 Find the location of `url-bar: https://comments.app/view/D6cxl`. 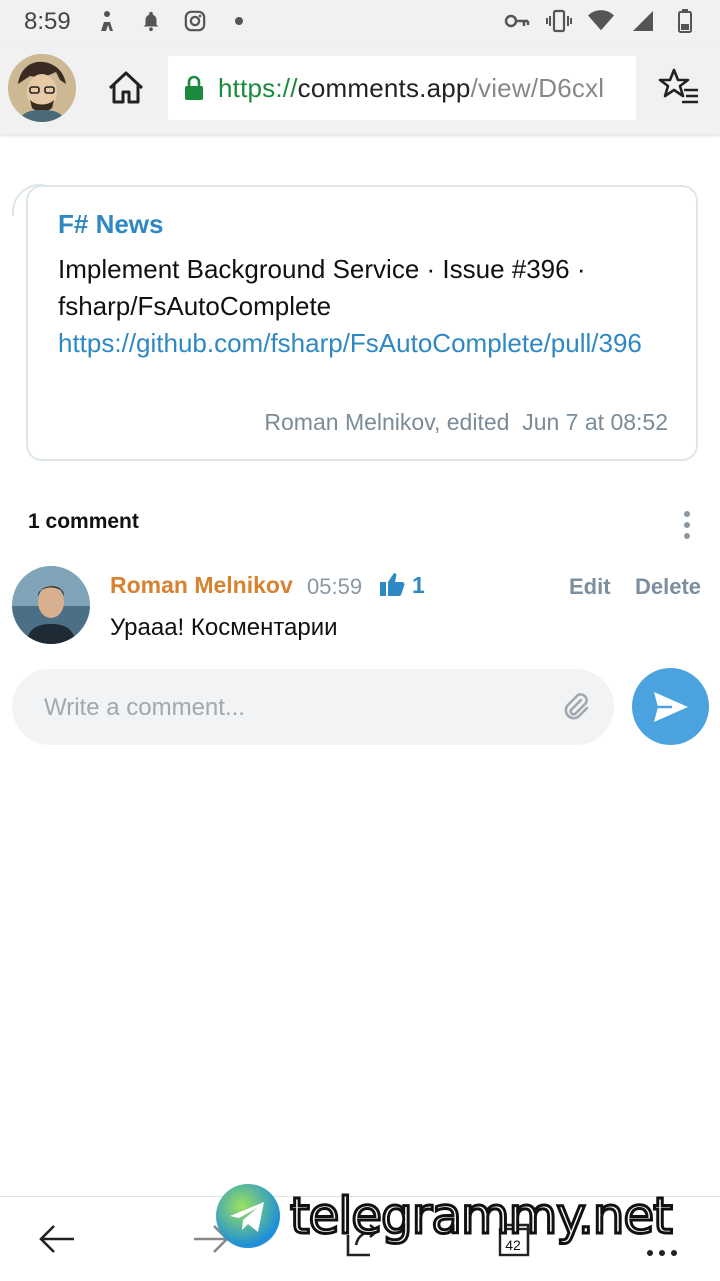

url-bar: https://comments.app/view/D6cxl is located at coordinates (402, 88).